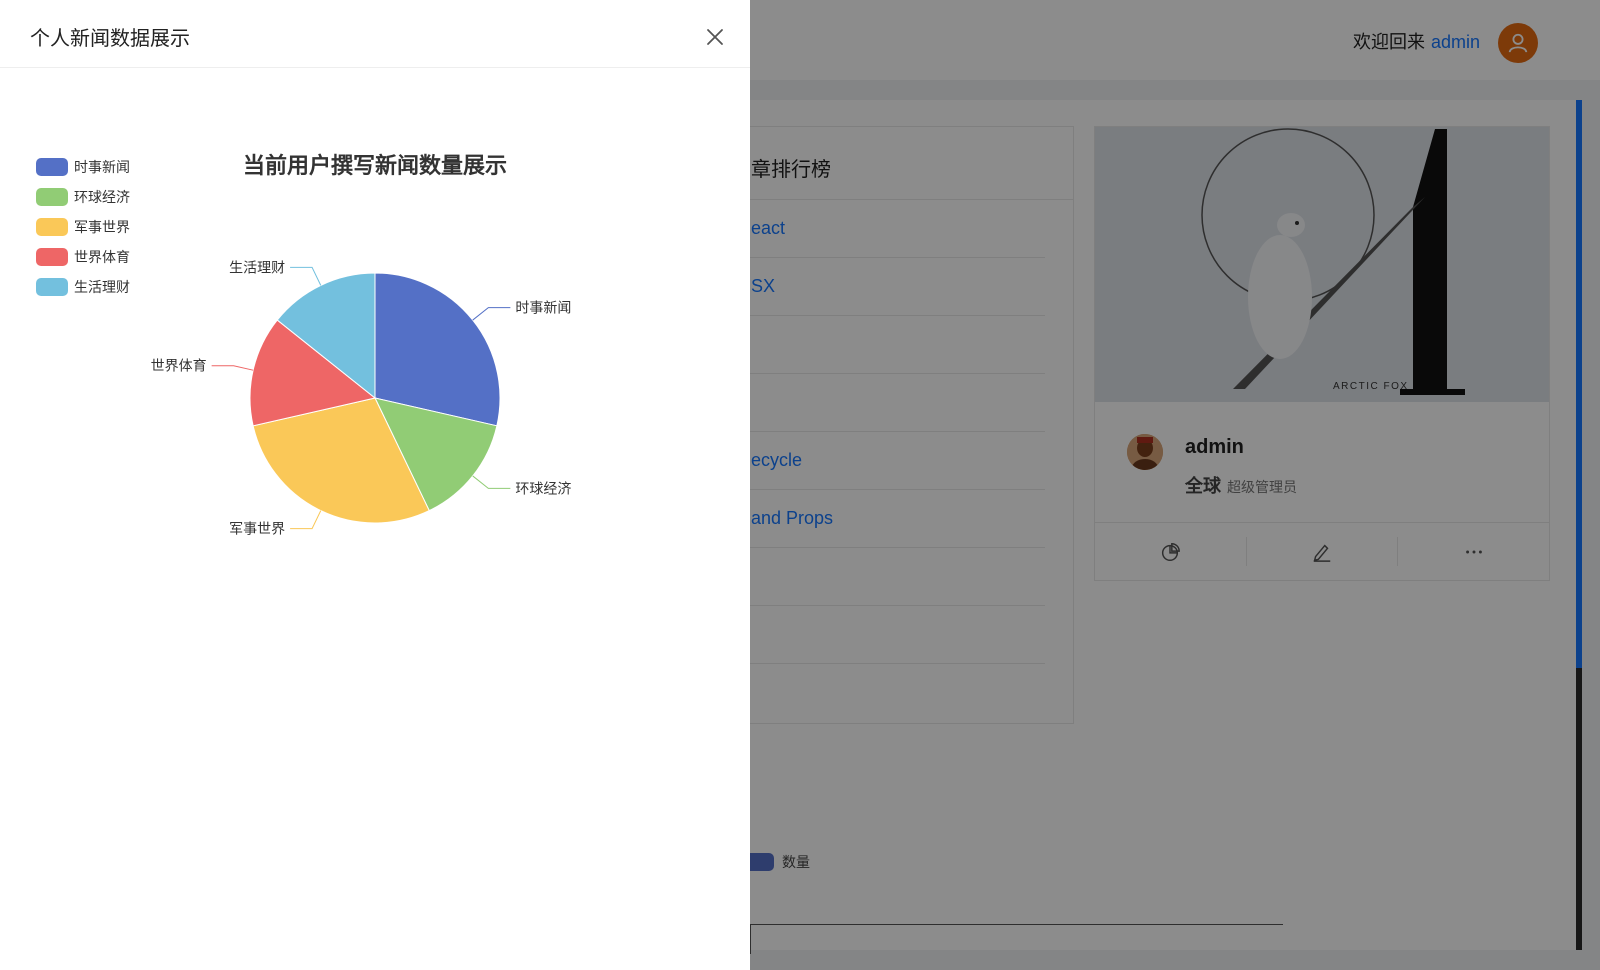 This screenshot has width=1600, height=970. What do you see at coordinates (361, 398) in the screenshot?
I see `pie-chart: 时事新闻环球经济军事世界 世界体育 生活理财` at bounding box center [361, 398].